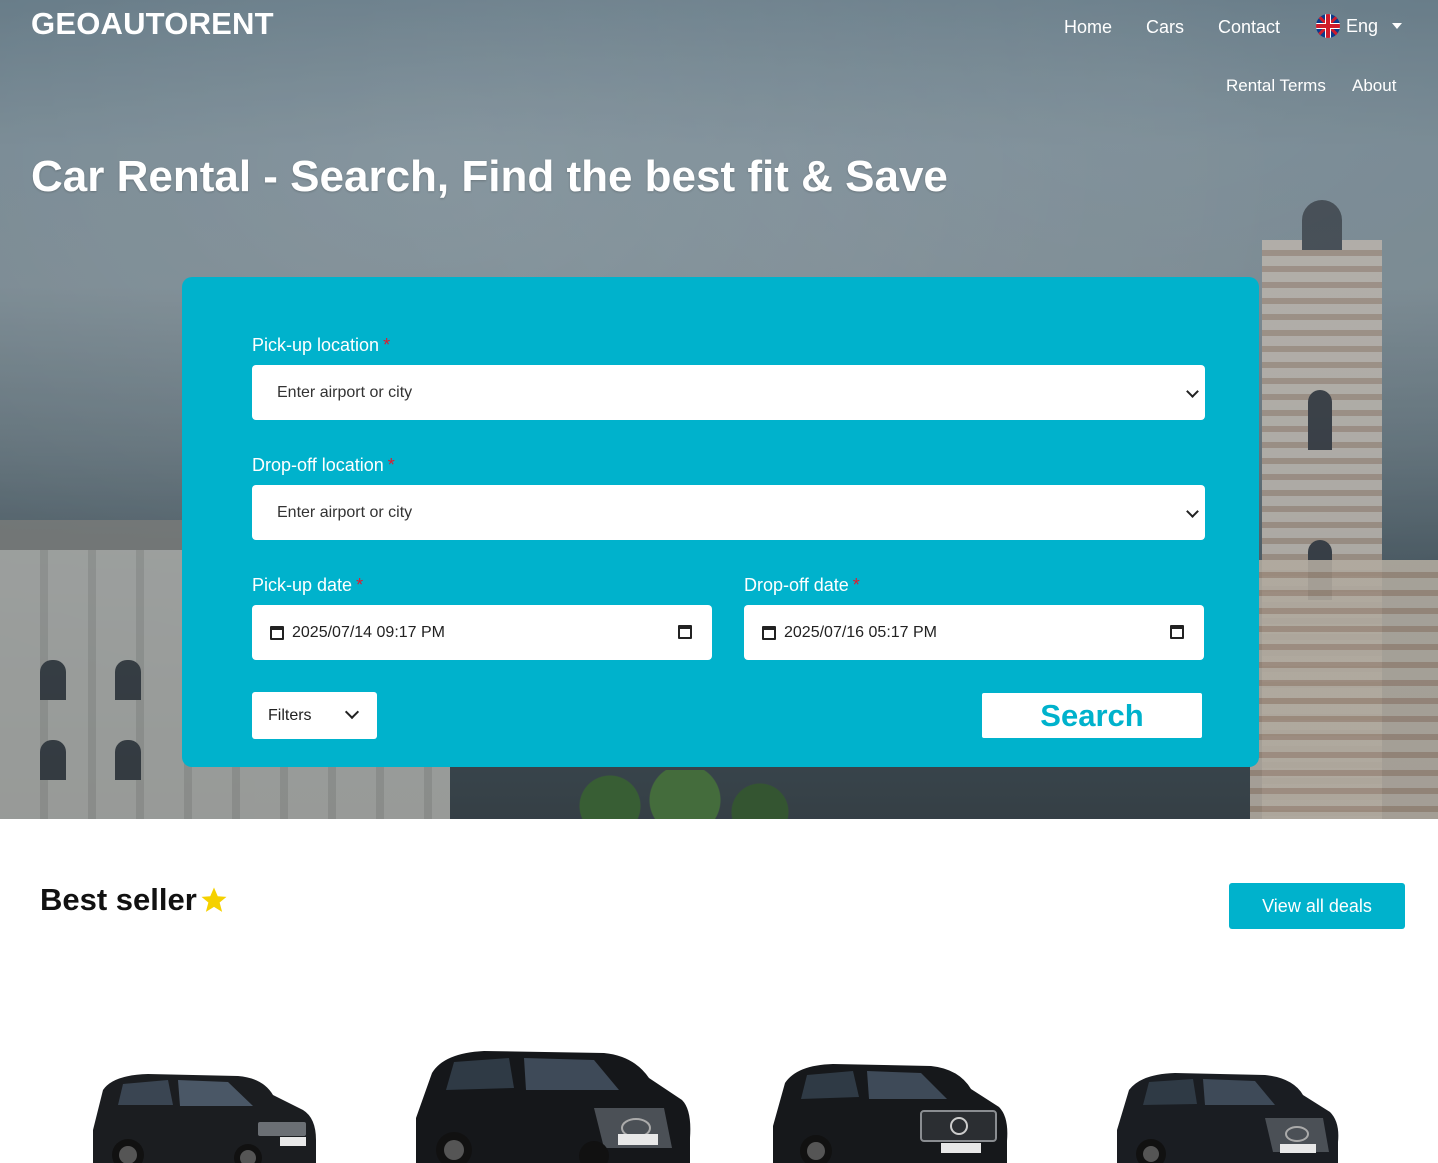 Image resolution: width=1438 pixels, height=1163 pixels. I want to click on dropoff-location-select: Enter airport or city, so click(728, 512).